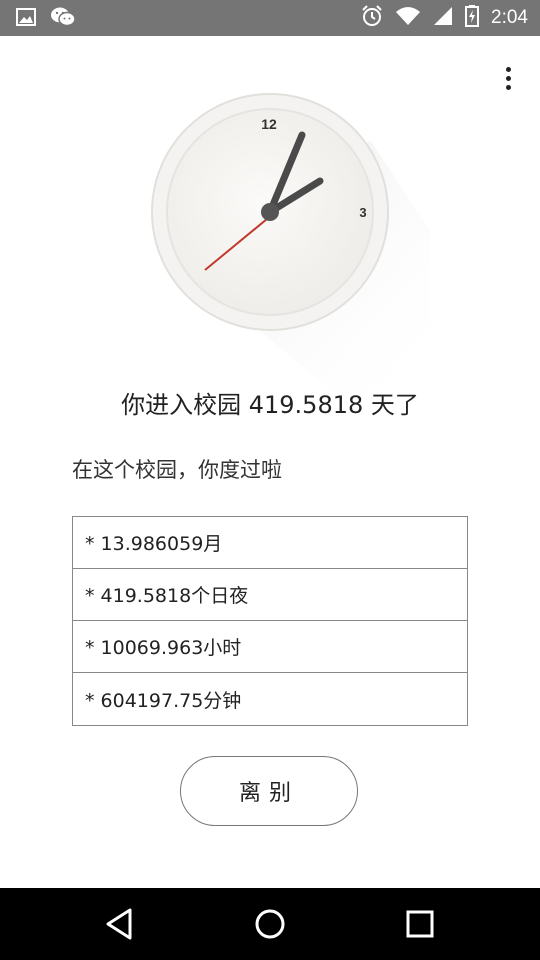  What do you see at coordinates (362, 212) in the screenshot?
I see `clock-label-3: 3` at bounding box center [362, 212].